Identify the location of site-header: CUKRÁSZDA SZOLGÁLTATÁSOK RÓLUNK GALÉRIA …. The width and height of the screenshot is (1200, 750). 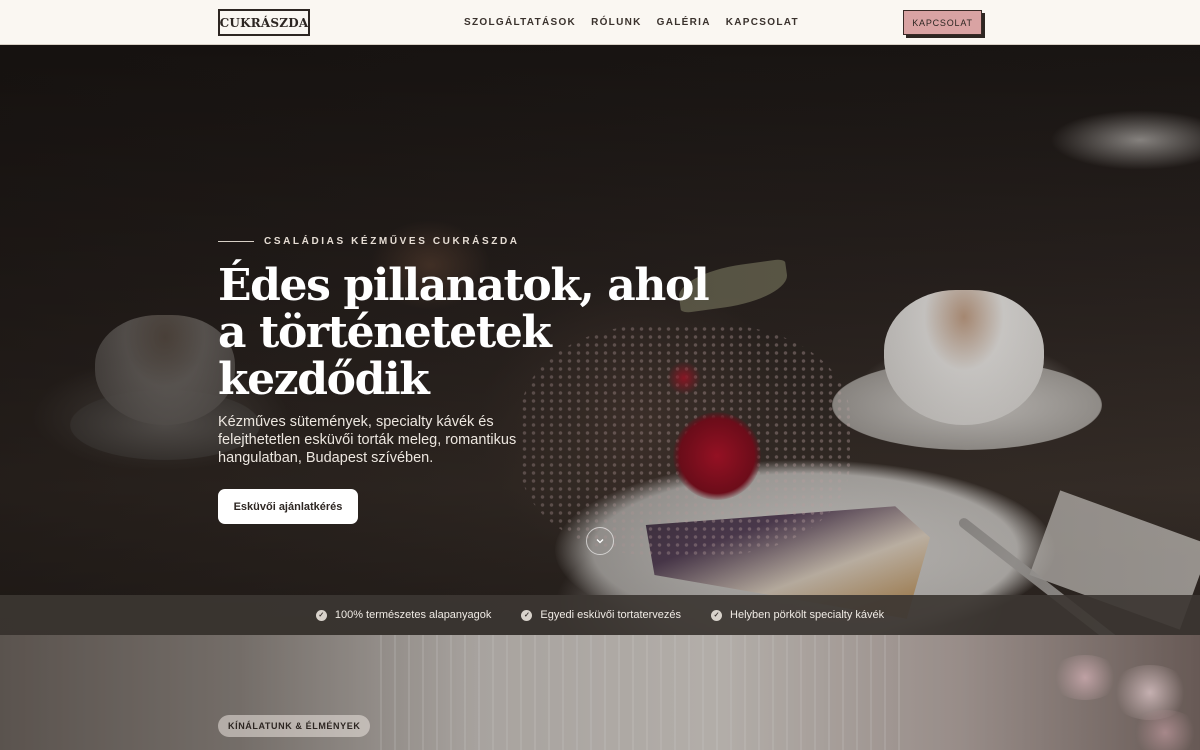
(600, 22).